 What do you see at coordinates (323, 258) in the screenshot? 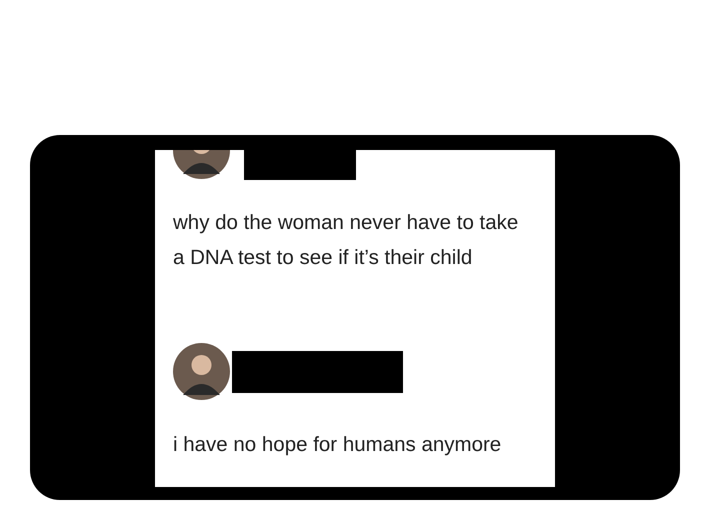
I see `tweet-text-line: a DNA test to see if it’s their child` at bounding box center [323, 258].